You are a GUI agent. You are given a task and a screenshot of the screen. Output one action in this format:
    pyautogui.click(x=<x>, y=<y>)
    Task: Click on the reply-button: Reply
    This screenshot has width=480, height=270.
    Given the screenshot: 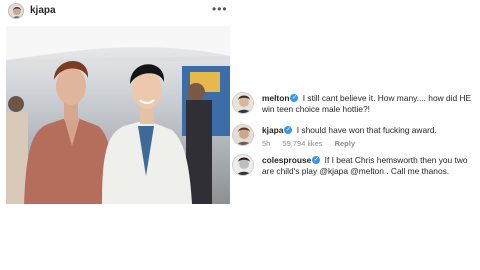 What is the action you would take?
    pyautogui.click(x=345, y=143)
    